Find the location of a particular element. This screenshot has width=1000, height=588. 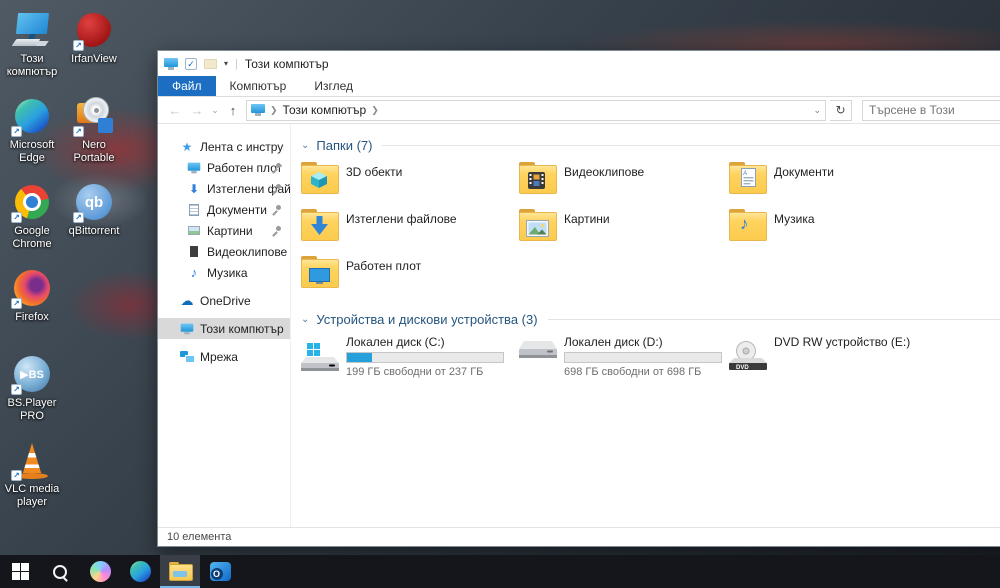

drive-tile-e: DVD DVD RW устройство (E:) is located at coordinates (849, 358).